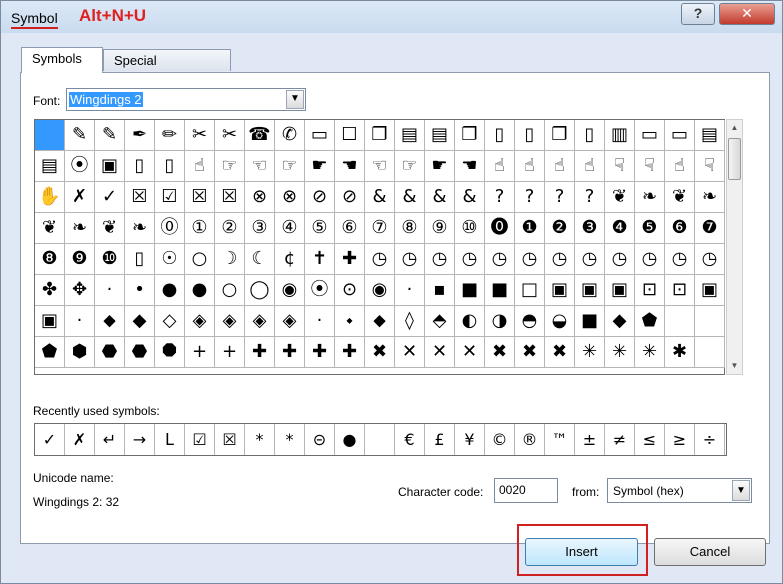 The image size is (783, 584). Describe the element at coordinates (680, 439) in the screenshot. I see `recent-symbol-cell: ≥` at that location.